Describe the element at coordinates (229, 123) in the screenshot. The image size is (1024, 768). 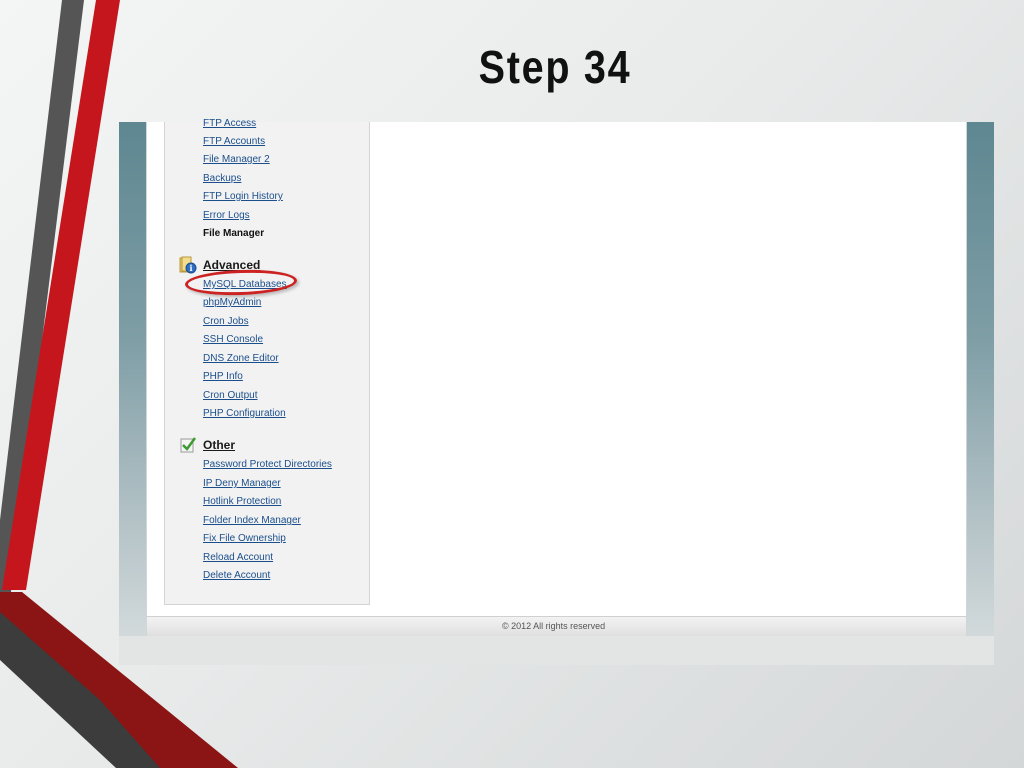
I see `sidebar-item-ftp-access: FTP Access` at that location.